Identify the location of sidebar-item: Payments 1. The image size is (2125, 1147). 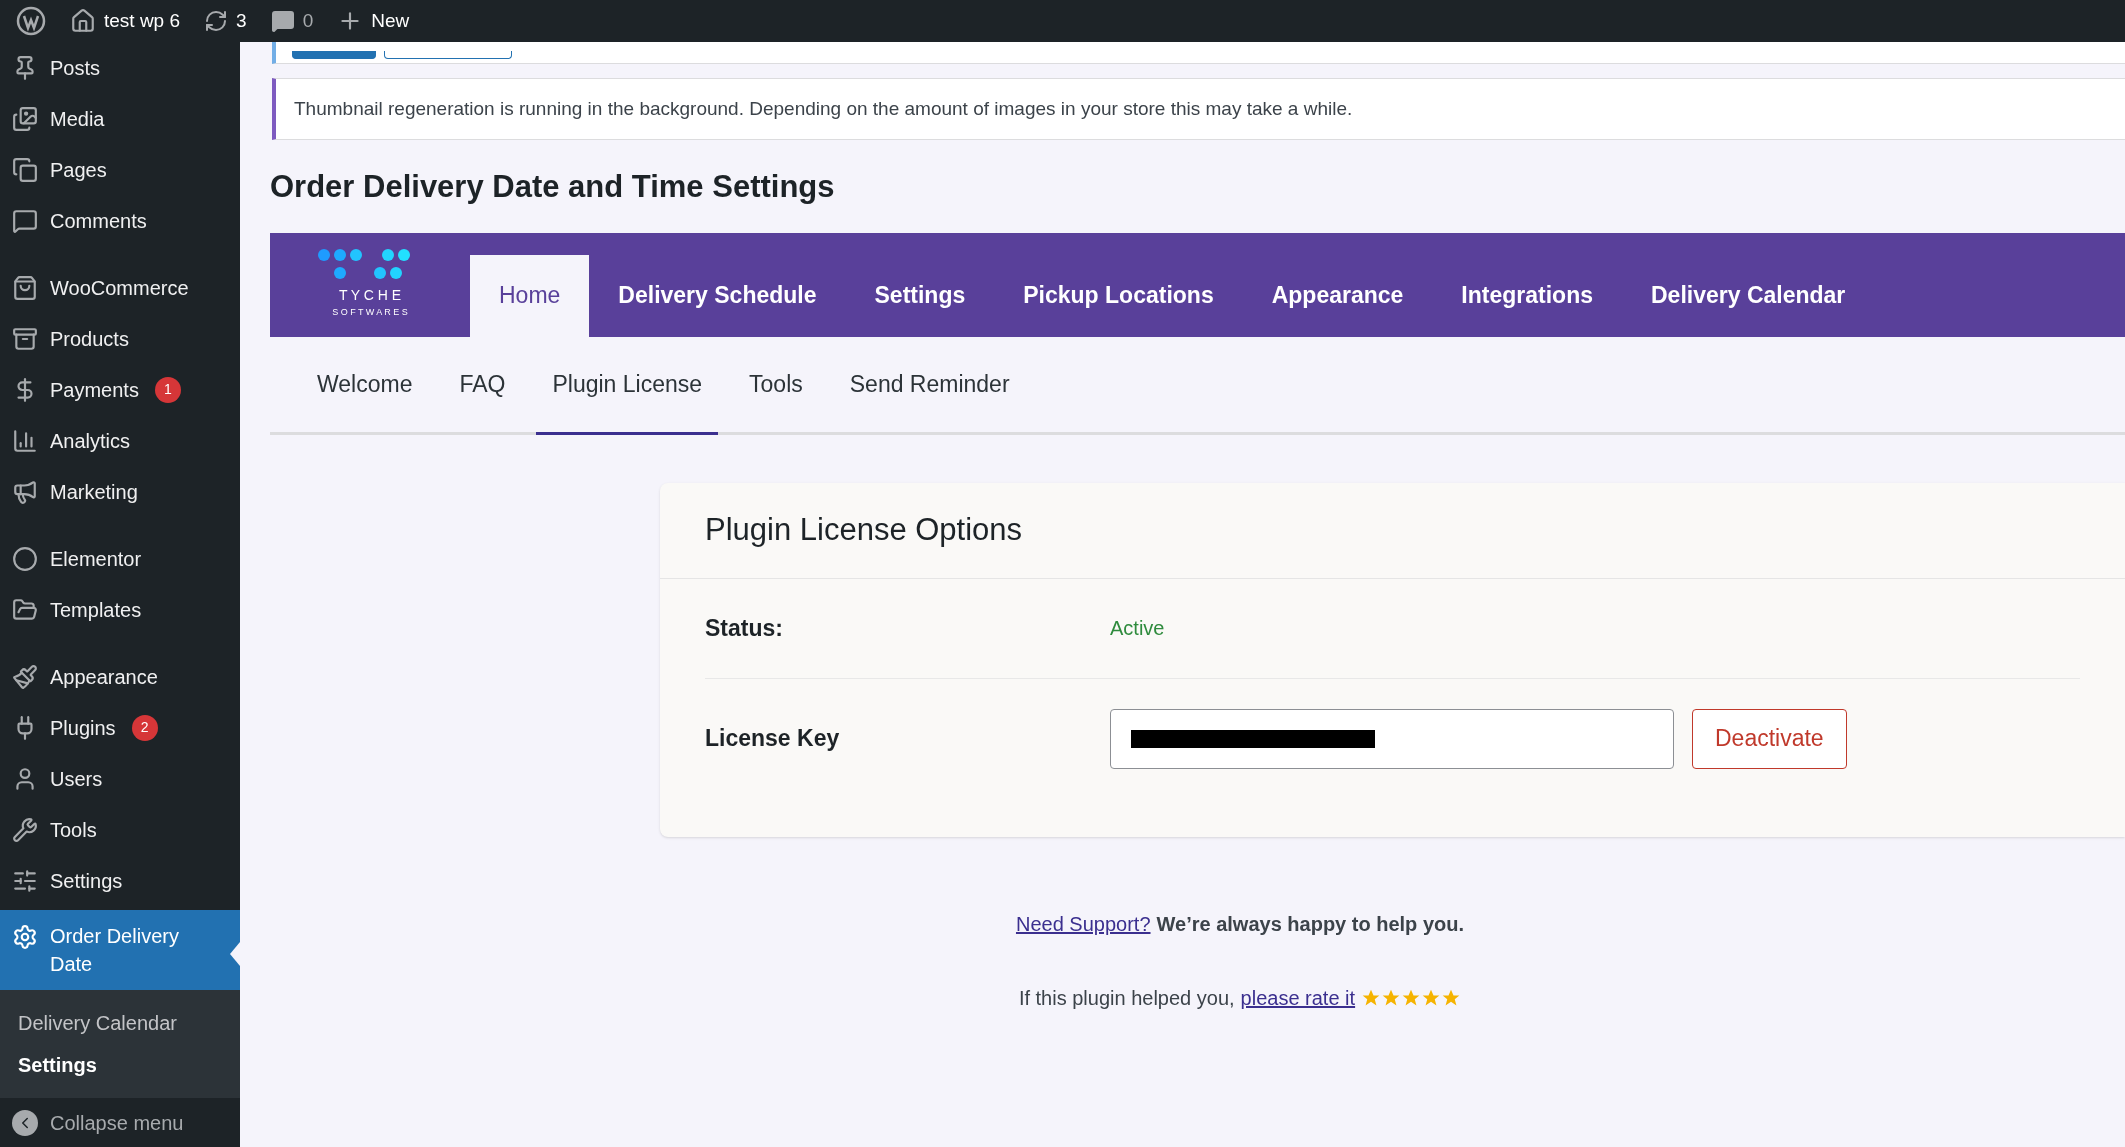
(120, 389).